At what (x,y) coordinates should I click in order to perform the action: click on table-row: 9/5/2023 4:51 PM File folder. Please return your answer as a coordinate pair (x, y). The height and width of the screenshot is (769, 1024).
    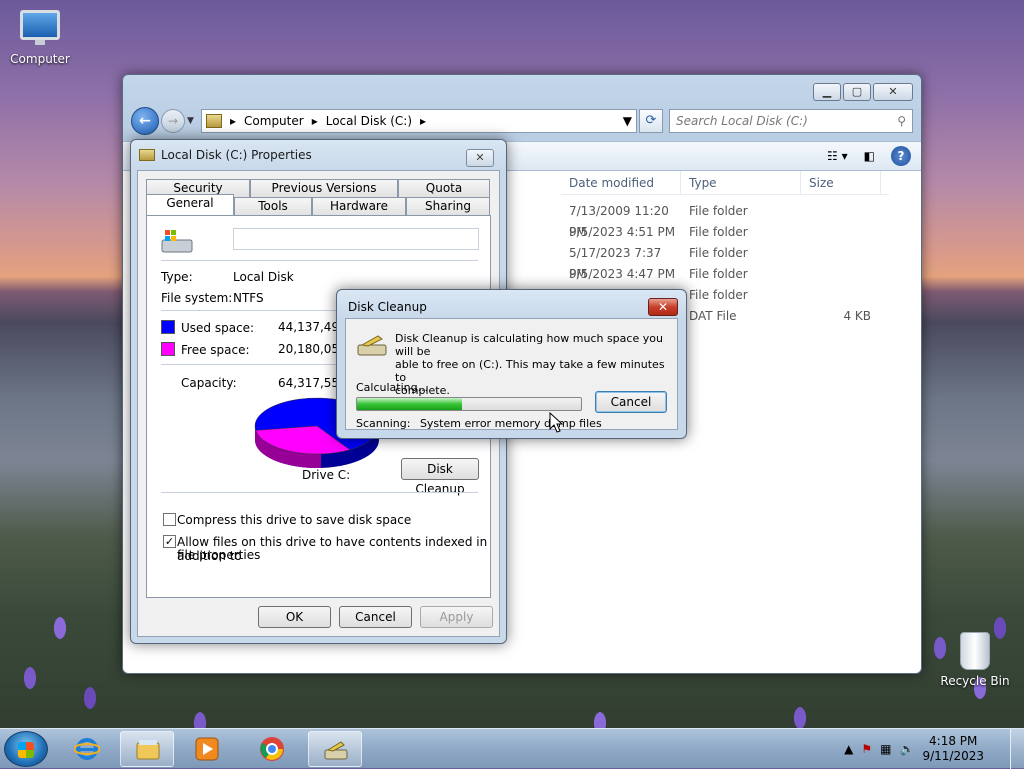
    Looking at the image, I should click on (725, 232).